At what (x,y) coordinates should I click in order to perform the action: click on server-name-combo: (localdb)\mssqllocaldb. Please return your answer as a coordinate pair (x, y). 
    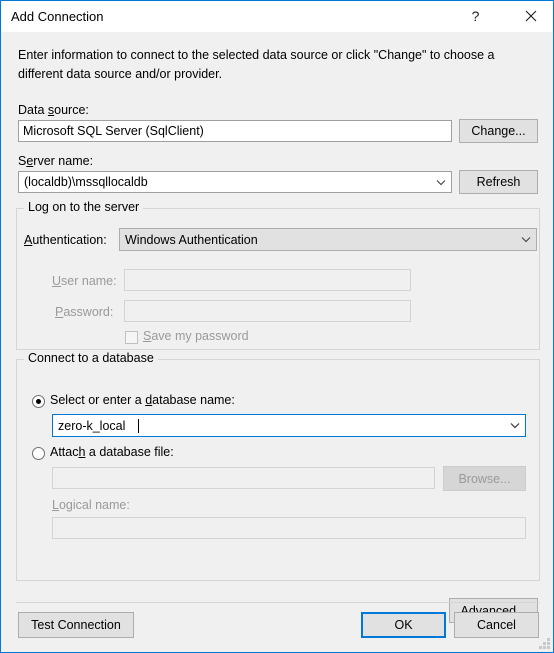
    Looking at the image, I should click on (235, 182).